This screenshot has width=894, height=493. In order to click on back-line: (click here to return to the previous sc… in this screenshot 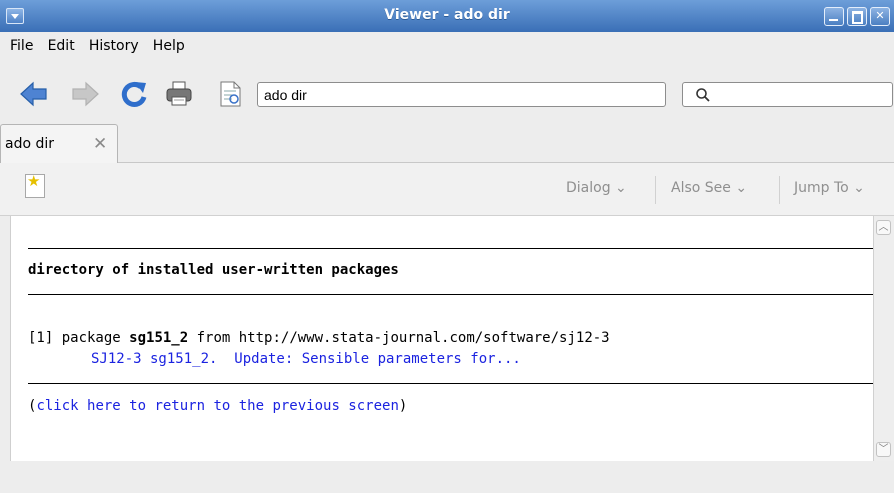, I will do `click(218, 406)`.